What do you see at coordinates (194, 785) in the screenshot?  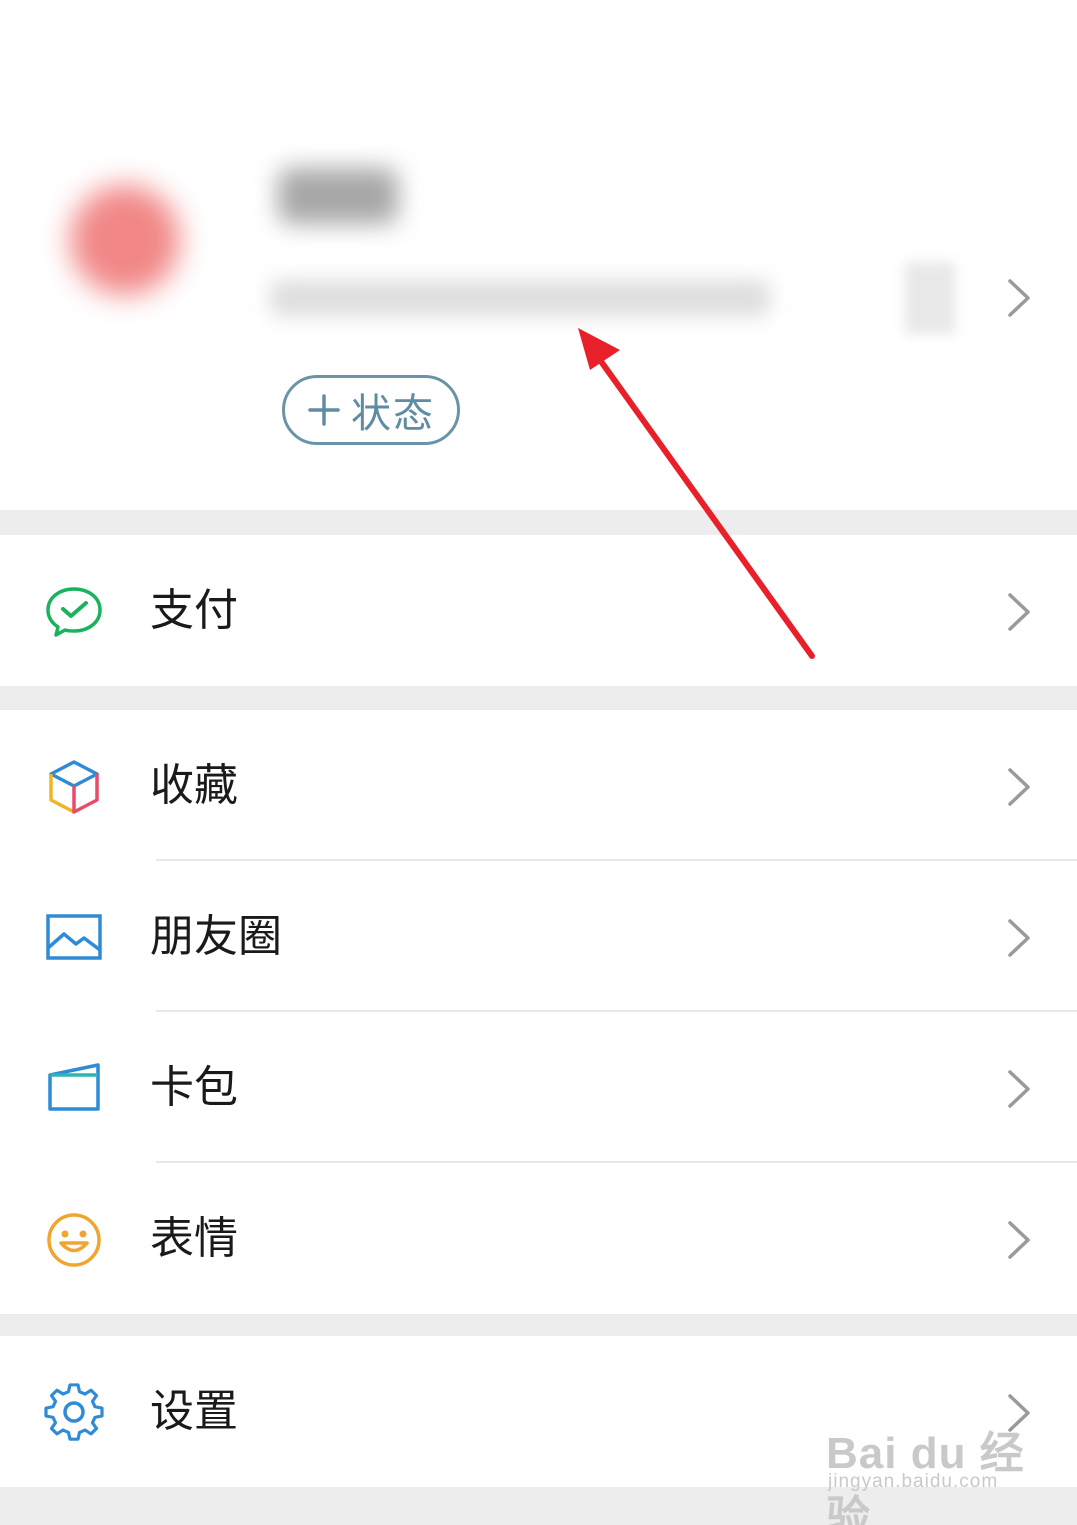 I see `menu-label-favorites: 收藏` at bounding box center [194, 785].